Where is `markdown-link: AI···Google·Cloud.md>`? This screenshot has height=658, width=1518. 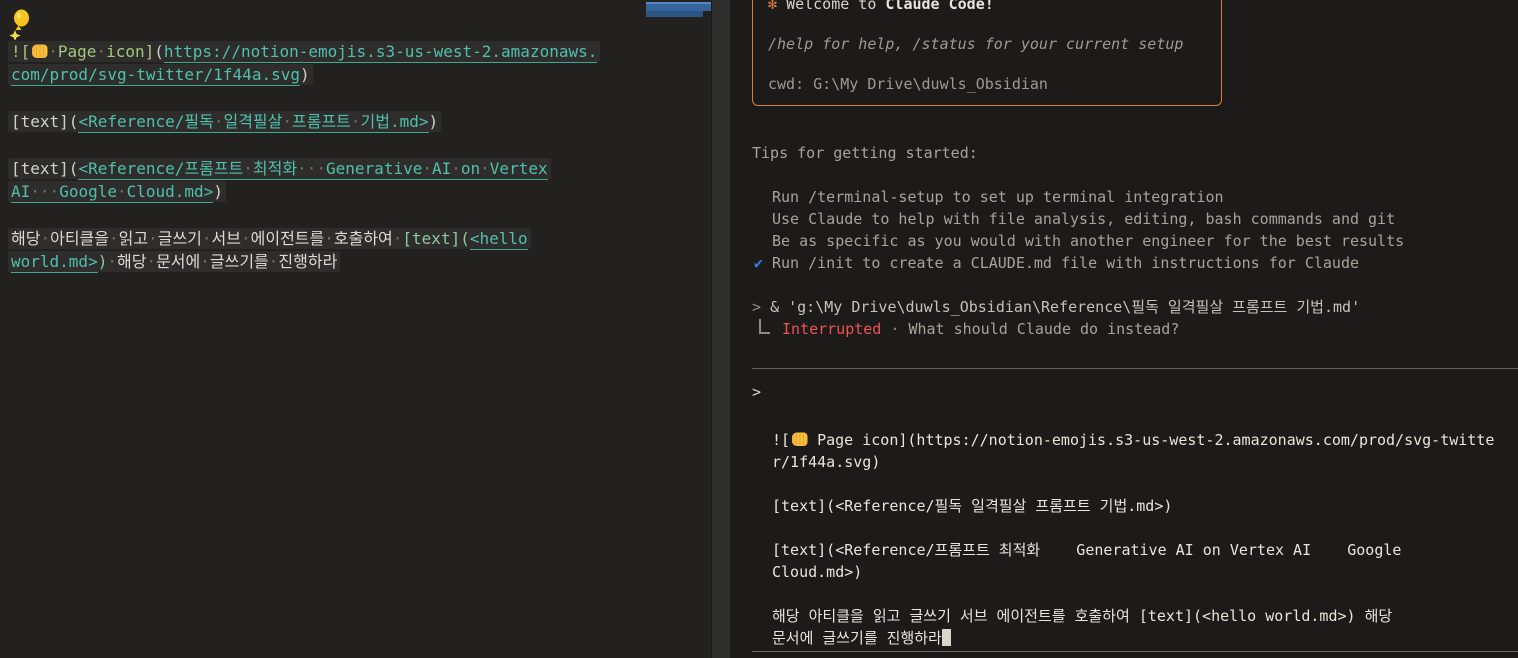
markdown-link: AI···Google·Cloud.md> is located at coordinates (112, 192).